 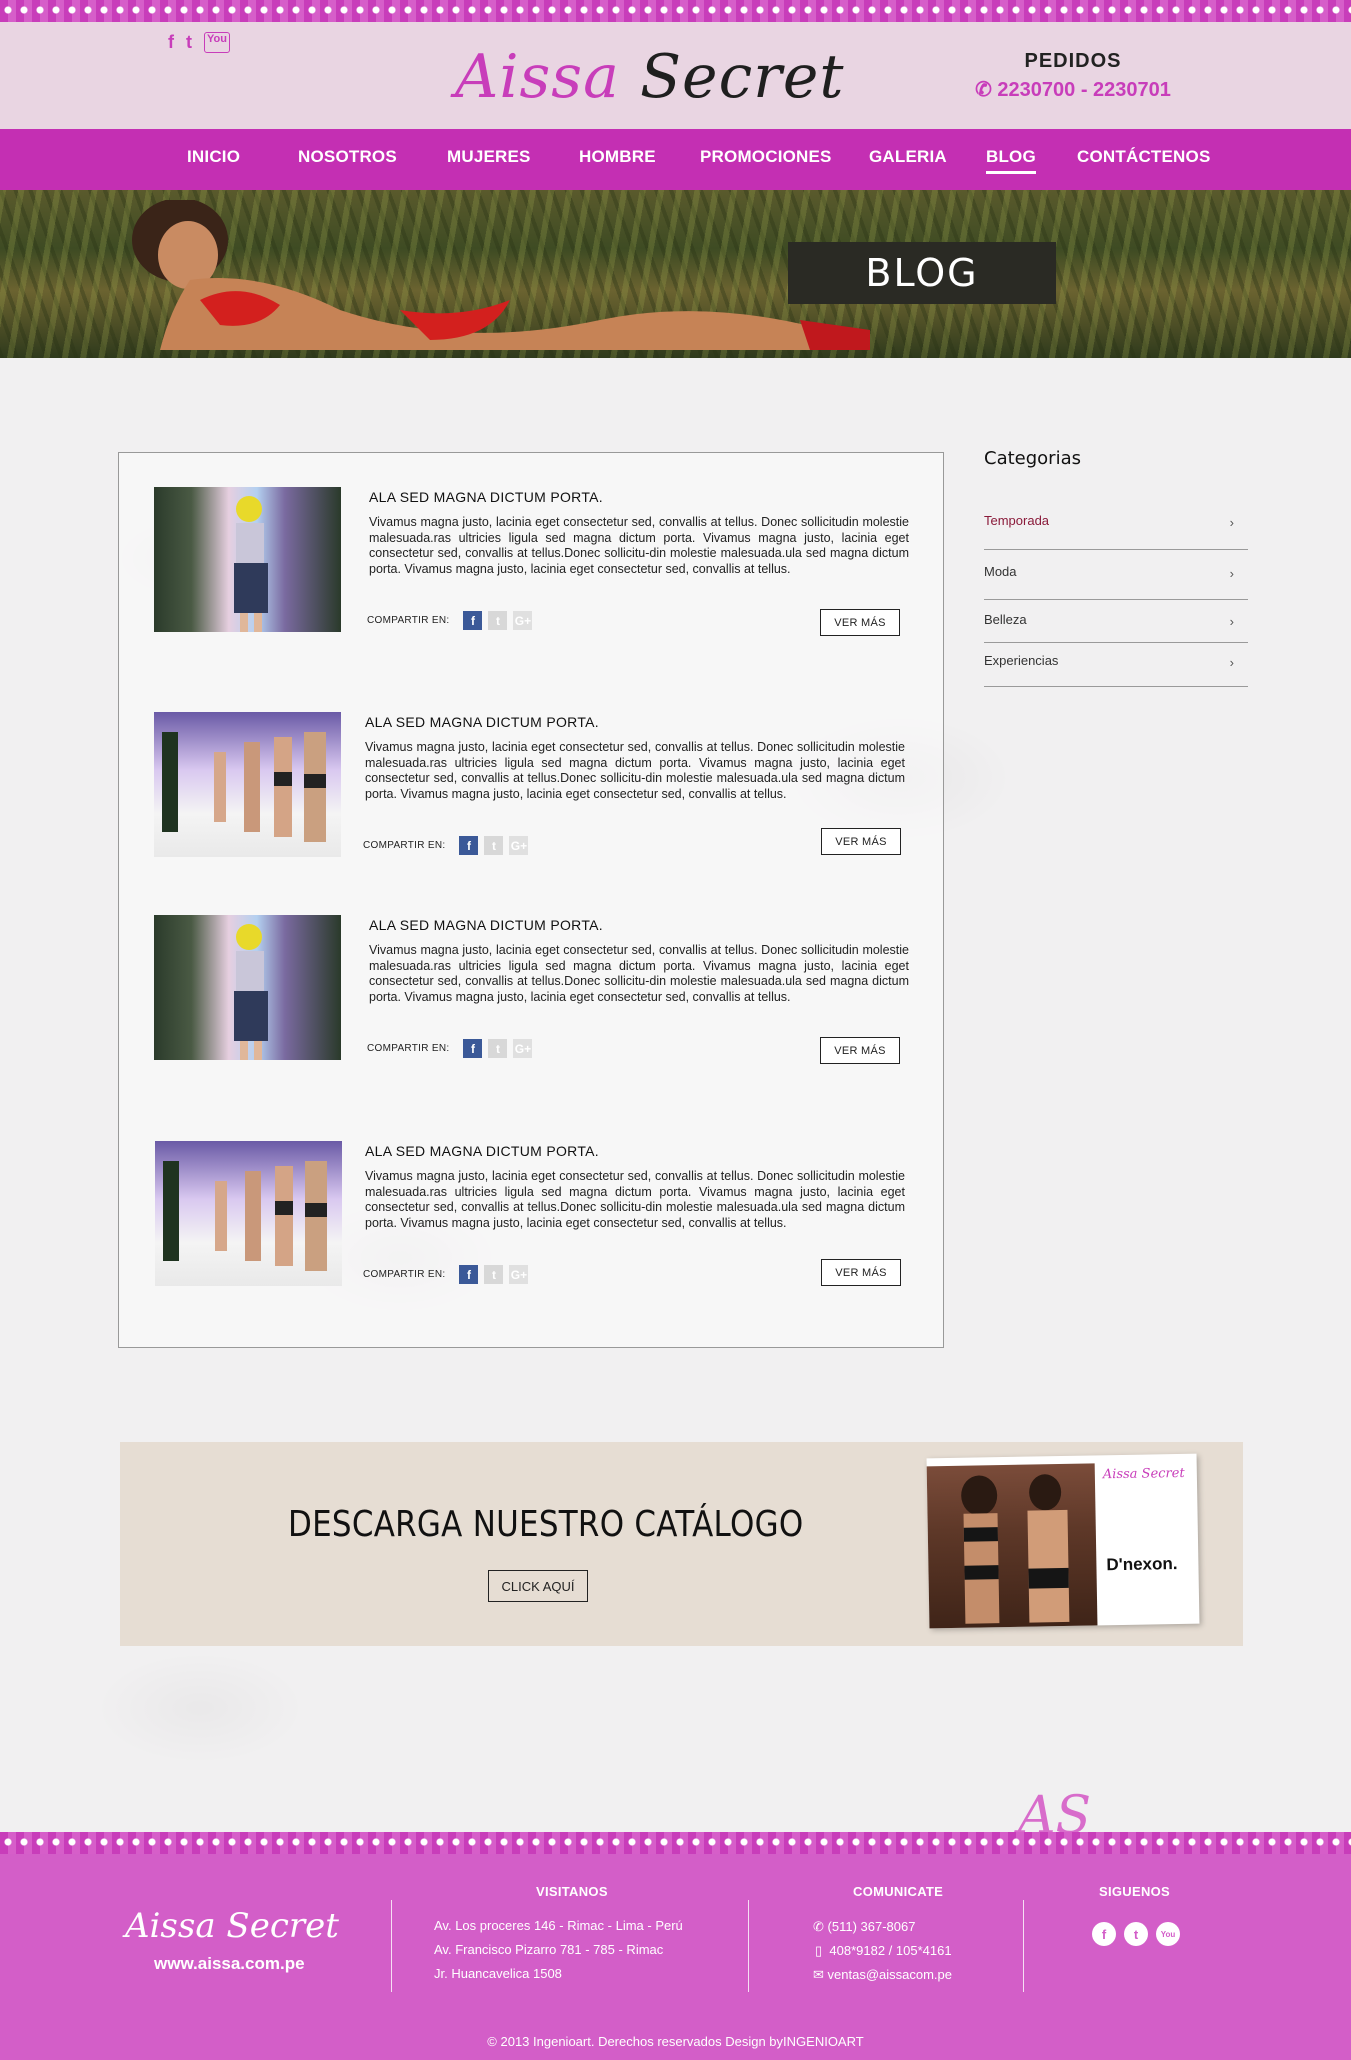 I want to click on category-label: Moda, so click(x=1000, y=571).